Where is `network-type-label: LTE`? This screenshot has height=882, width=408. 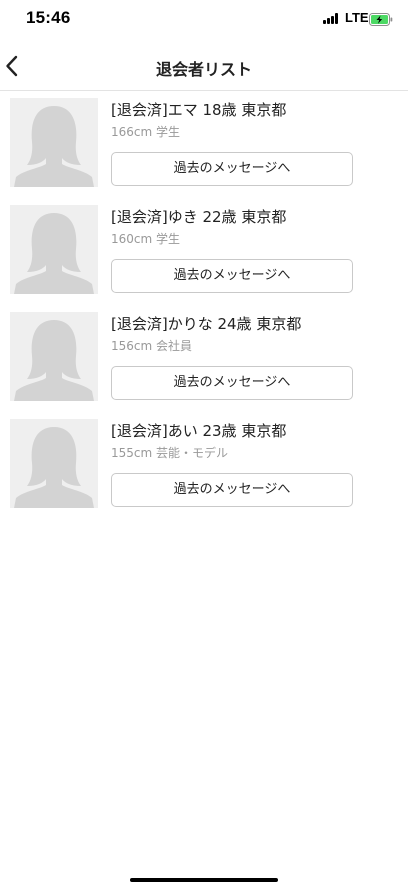 network-type-label: LTE is located at coordinates (357, 17).